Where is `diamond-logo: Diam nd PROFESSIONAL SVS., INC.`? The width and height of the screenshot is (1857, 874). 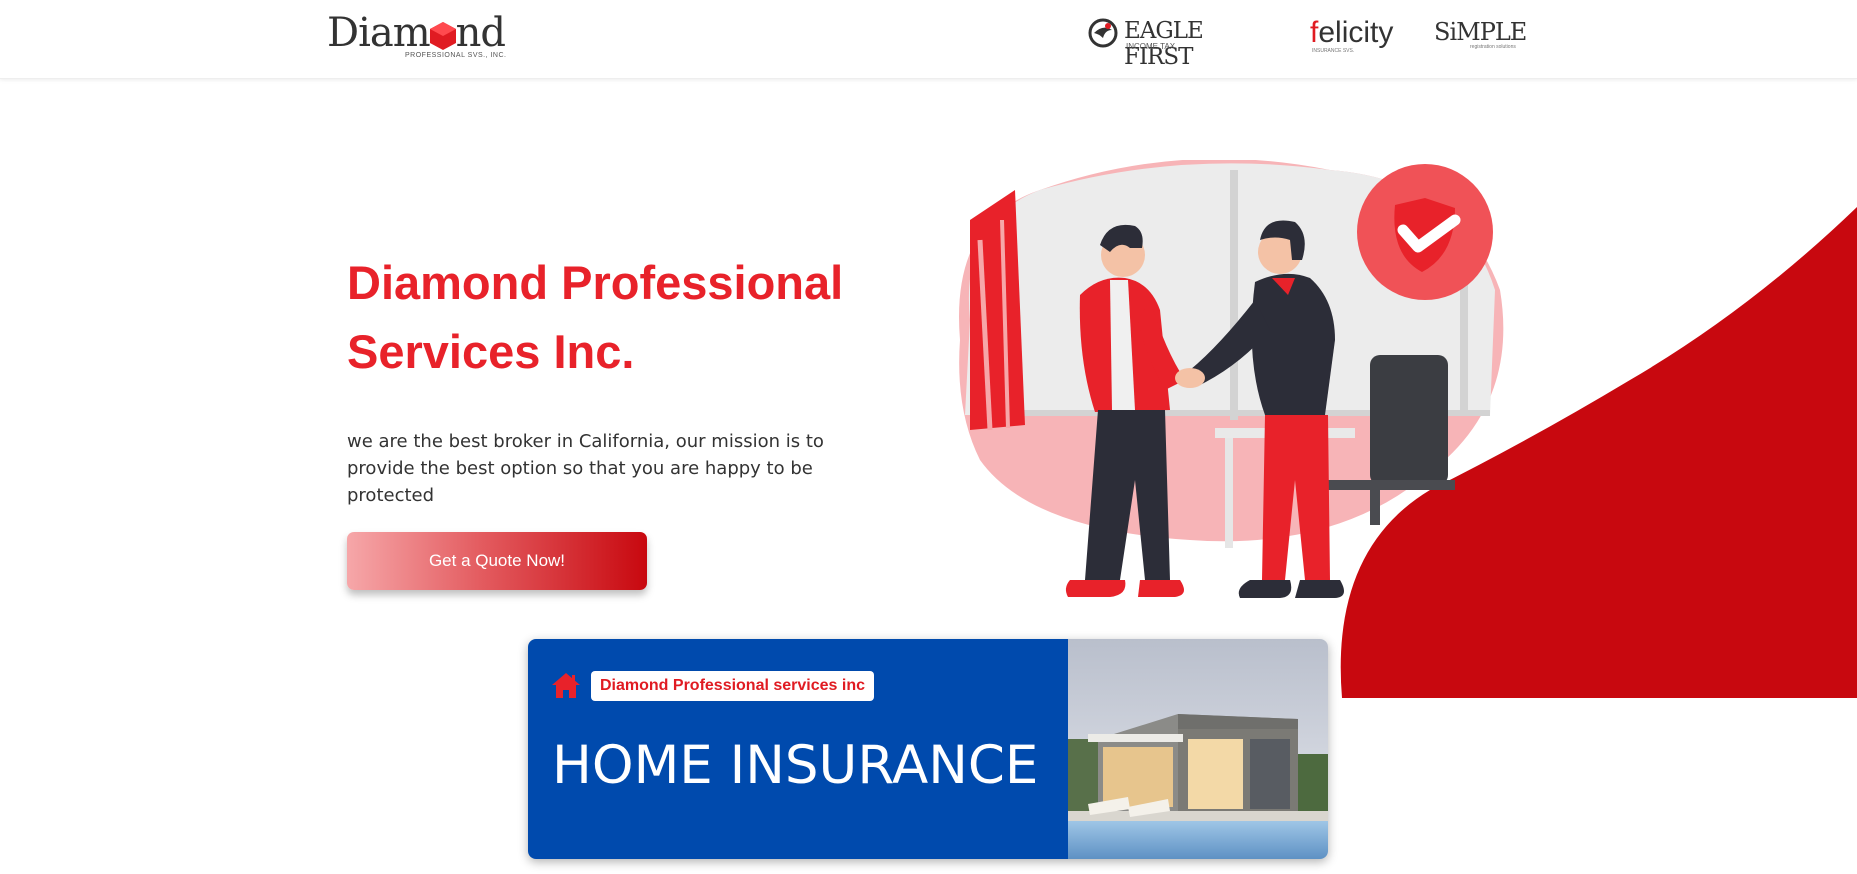
diamond-logo: Diam nd PROFESSIONAL SVS., INC. is located at coordinates (417, 37).